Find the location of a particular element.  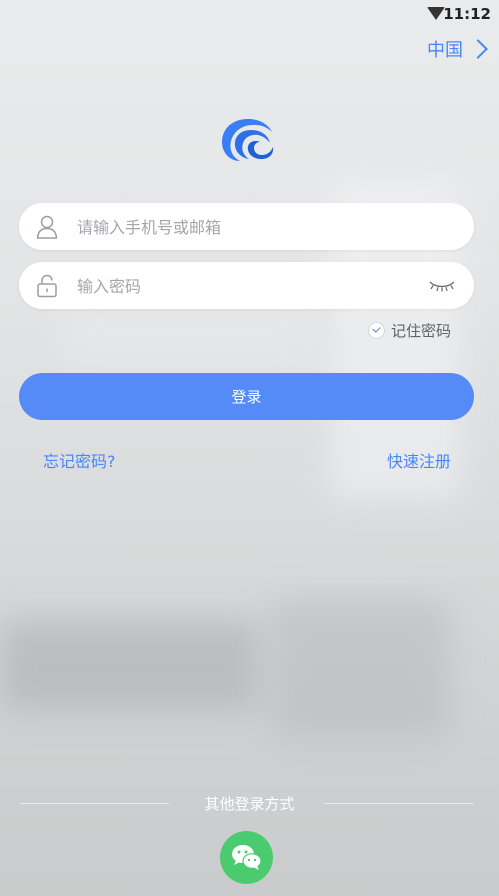

eye-closed-icon is located at coordinates (442, 286).